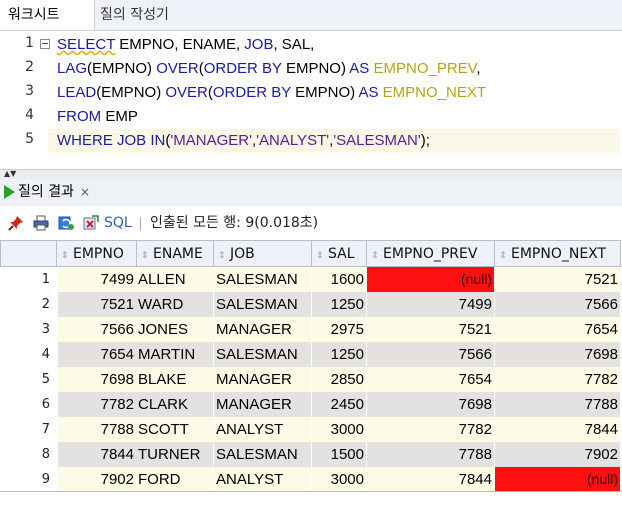  Describe the element at coordinates (430, 479) in the screenshot. I see `table-cell-empno-prev: 7844` at that location.